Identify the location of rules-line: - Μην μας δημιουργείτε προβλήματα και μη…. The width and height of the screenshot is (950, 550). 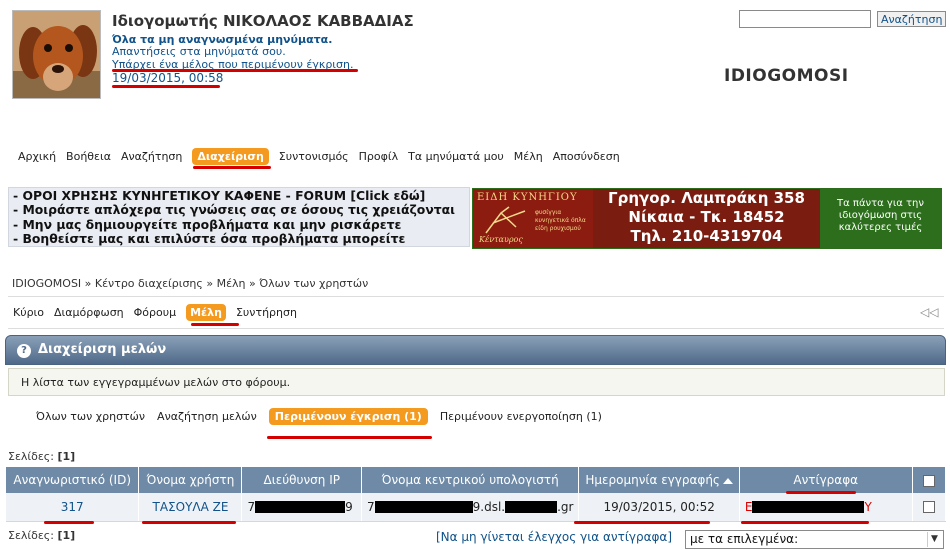
(207, 224).